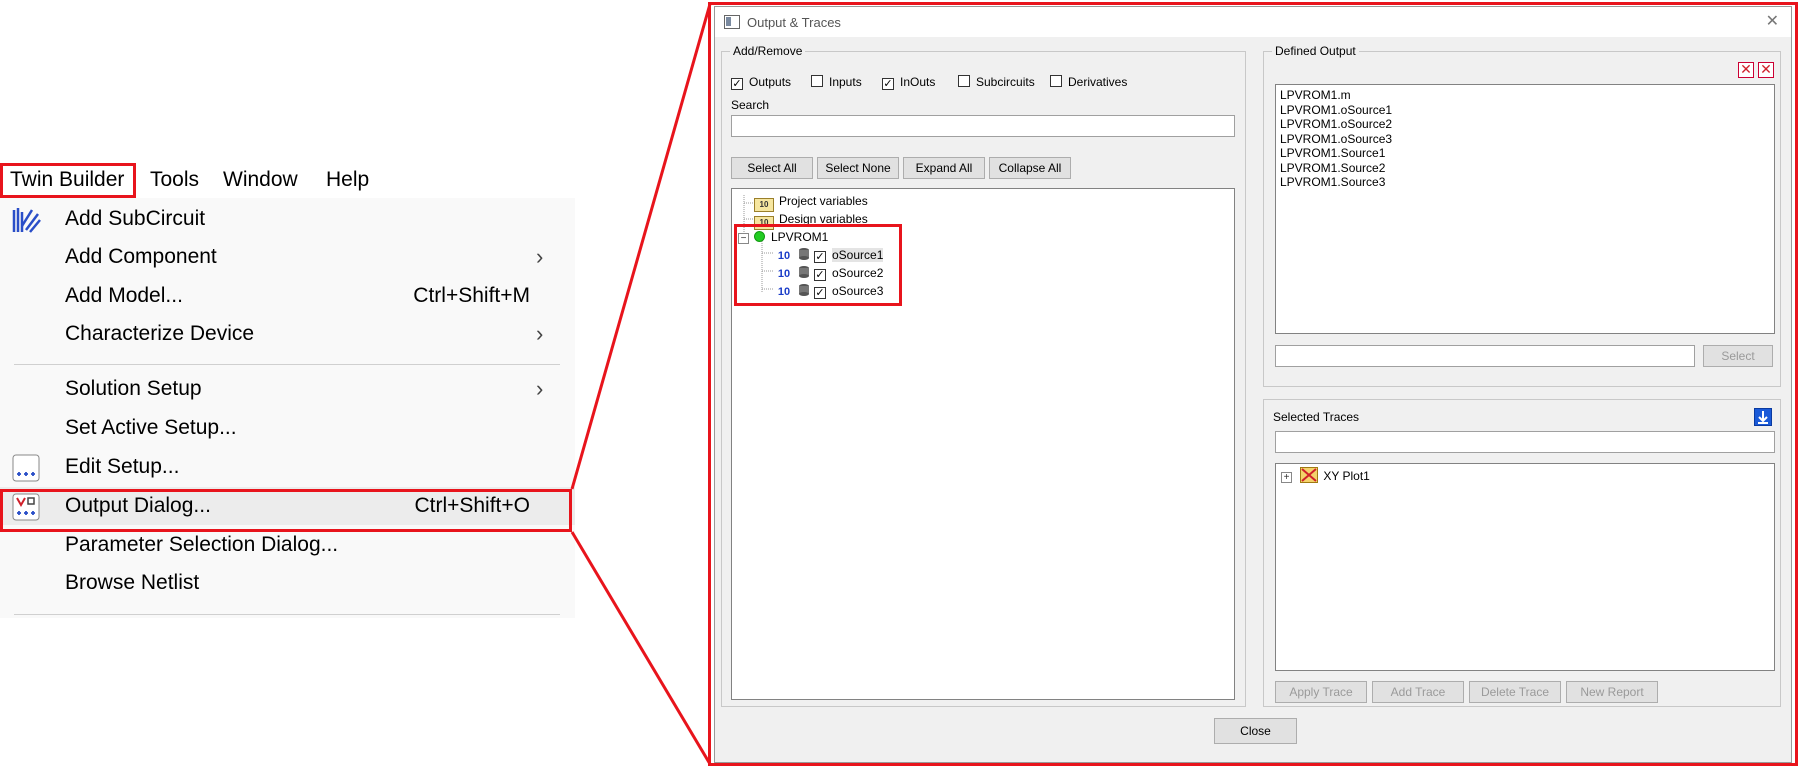  I want to click on menu-tools: Tools, so click(174, 180).